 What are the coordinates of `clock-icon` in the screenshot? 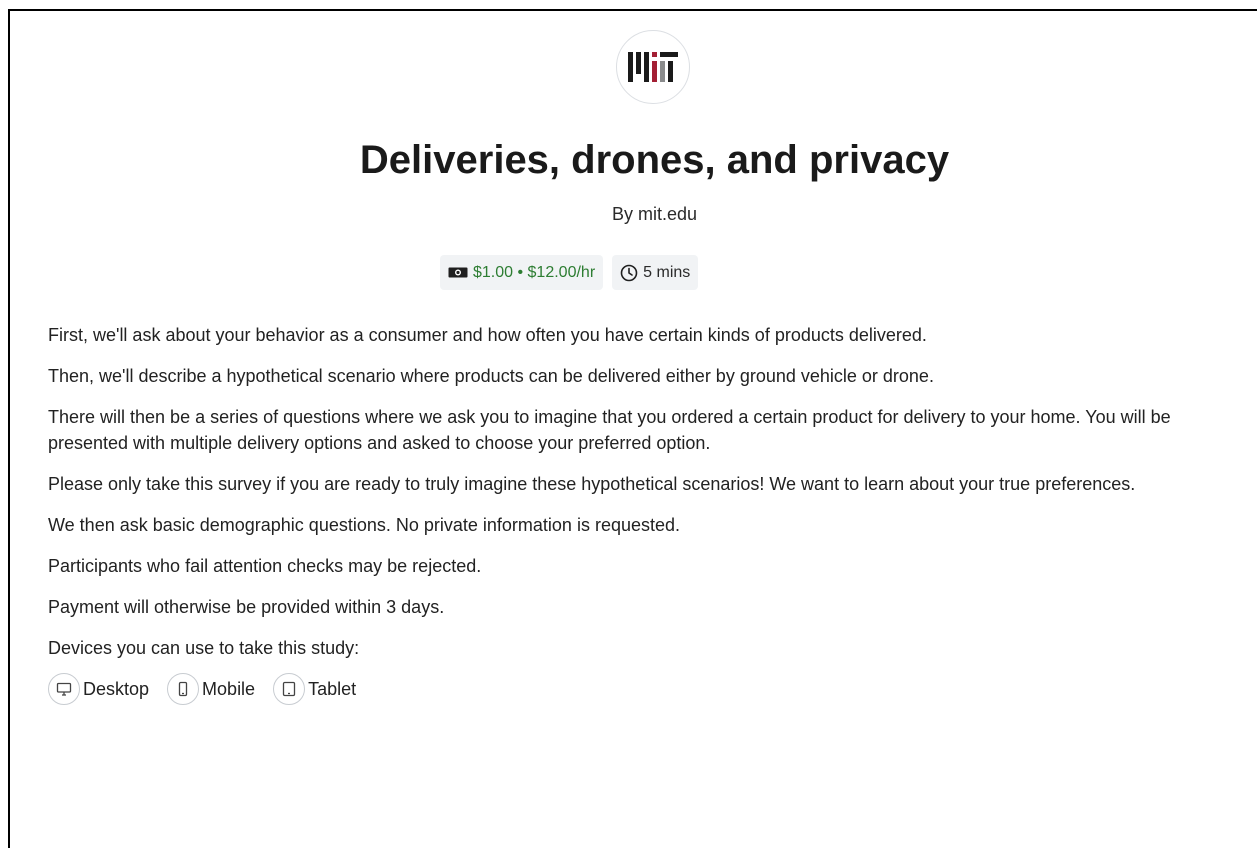 It's located at (629, 273).